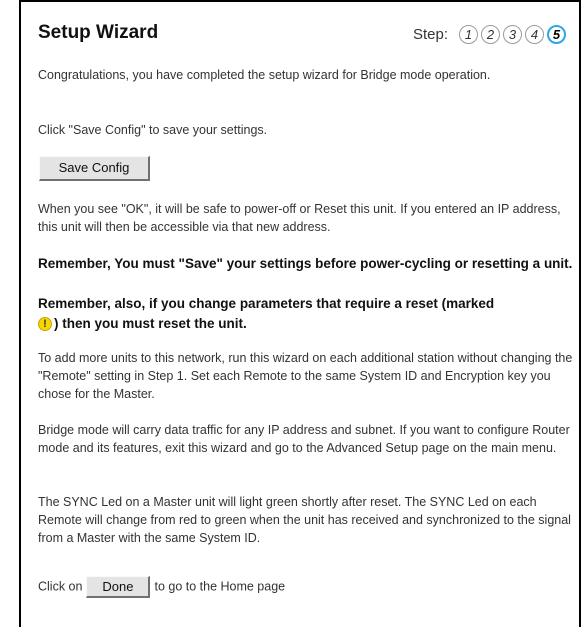 The width and height of the screenshot is (584, 627). What do you see at coordinates (94, 168) in the screenshot?
I see `save-config-button: Save Config` at bounding box center [94, 168].